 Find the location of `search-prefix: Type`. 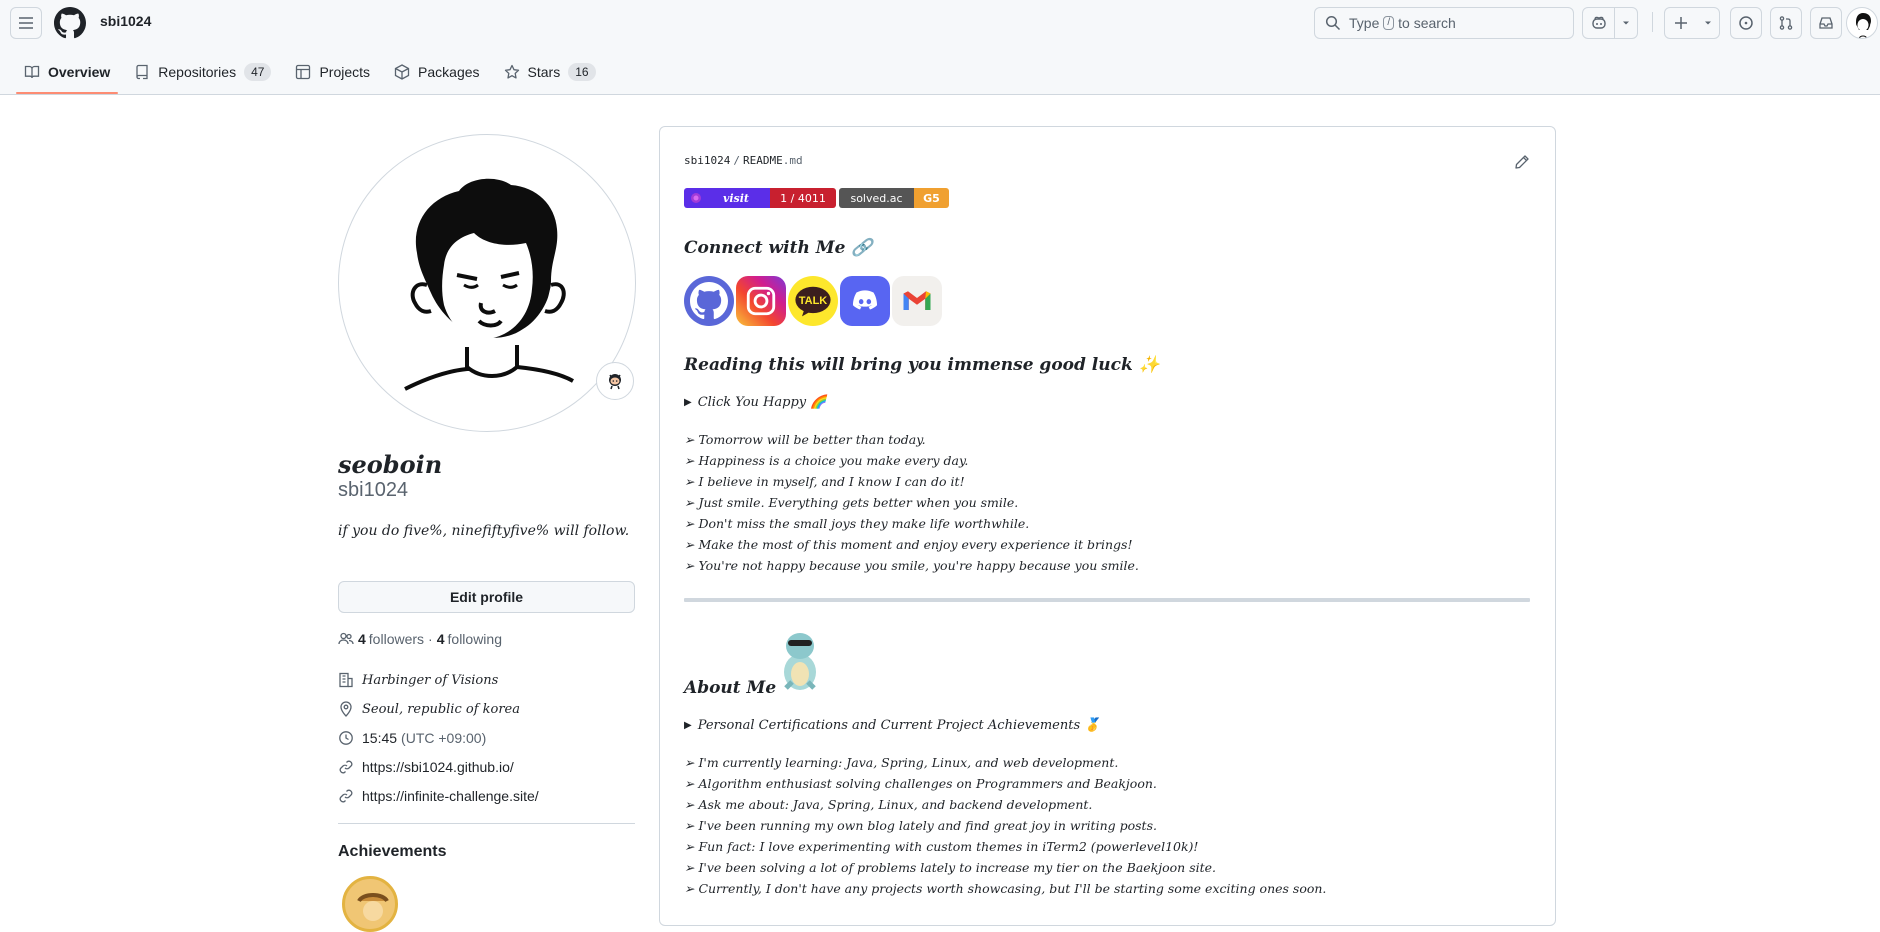

search-prefix: Type is located at coordinates (1364, 23).